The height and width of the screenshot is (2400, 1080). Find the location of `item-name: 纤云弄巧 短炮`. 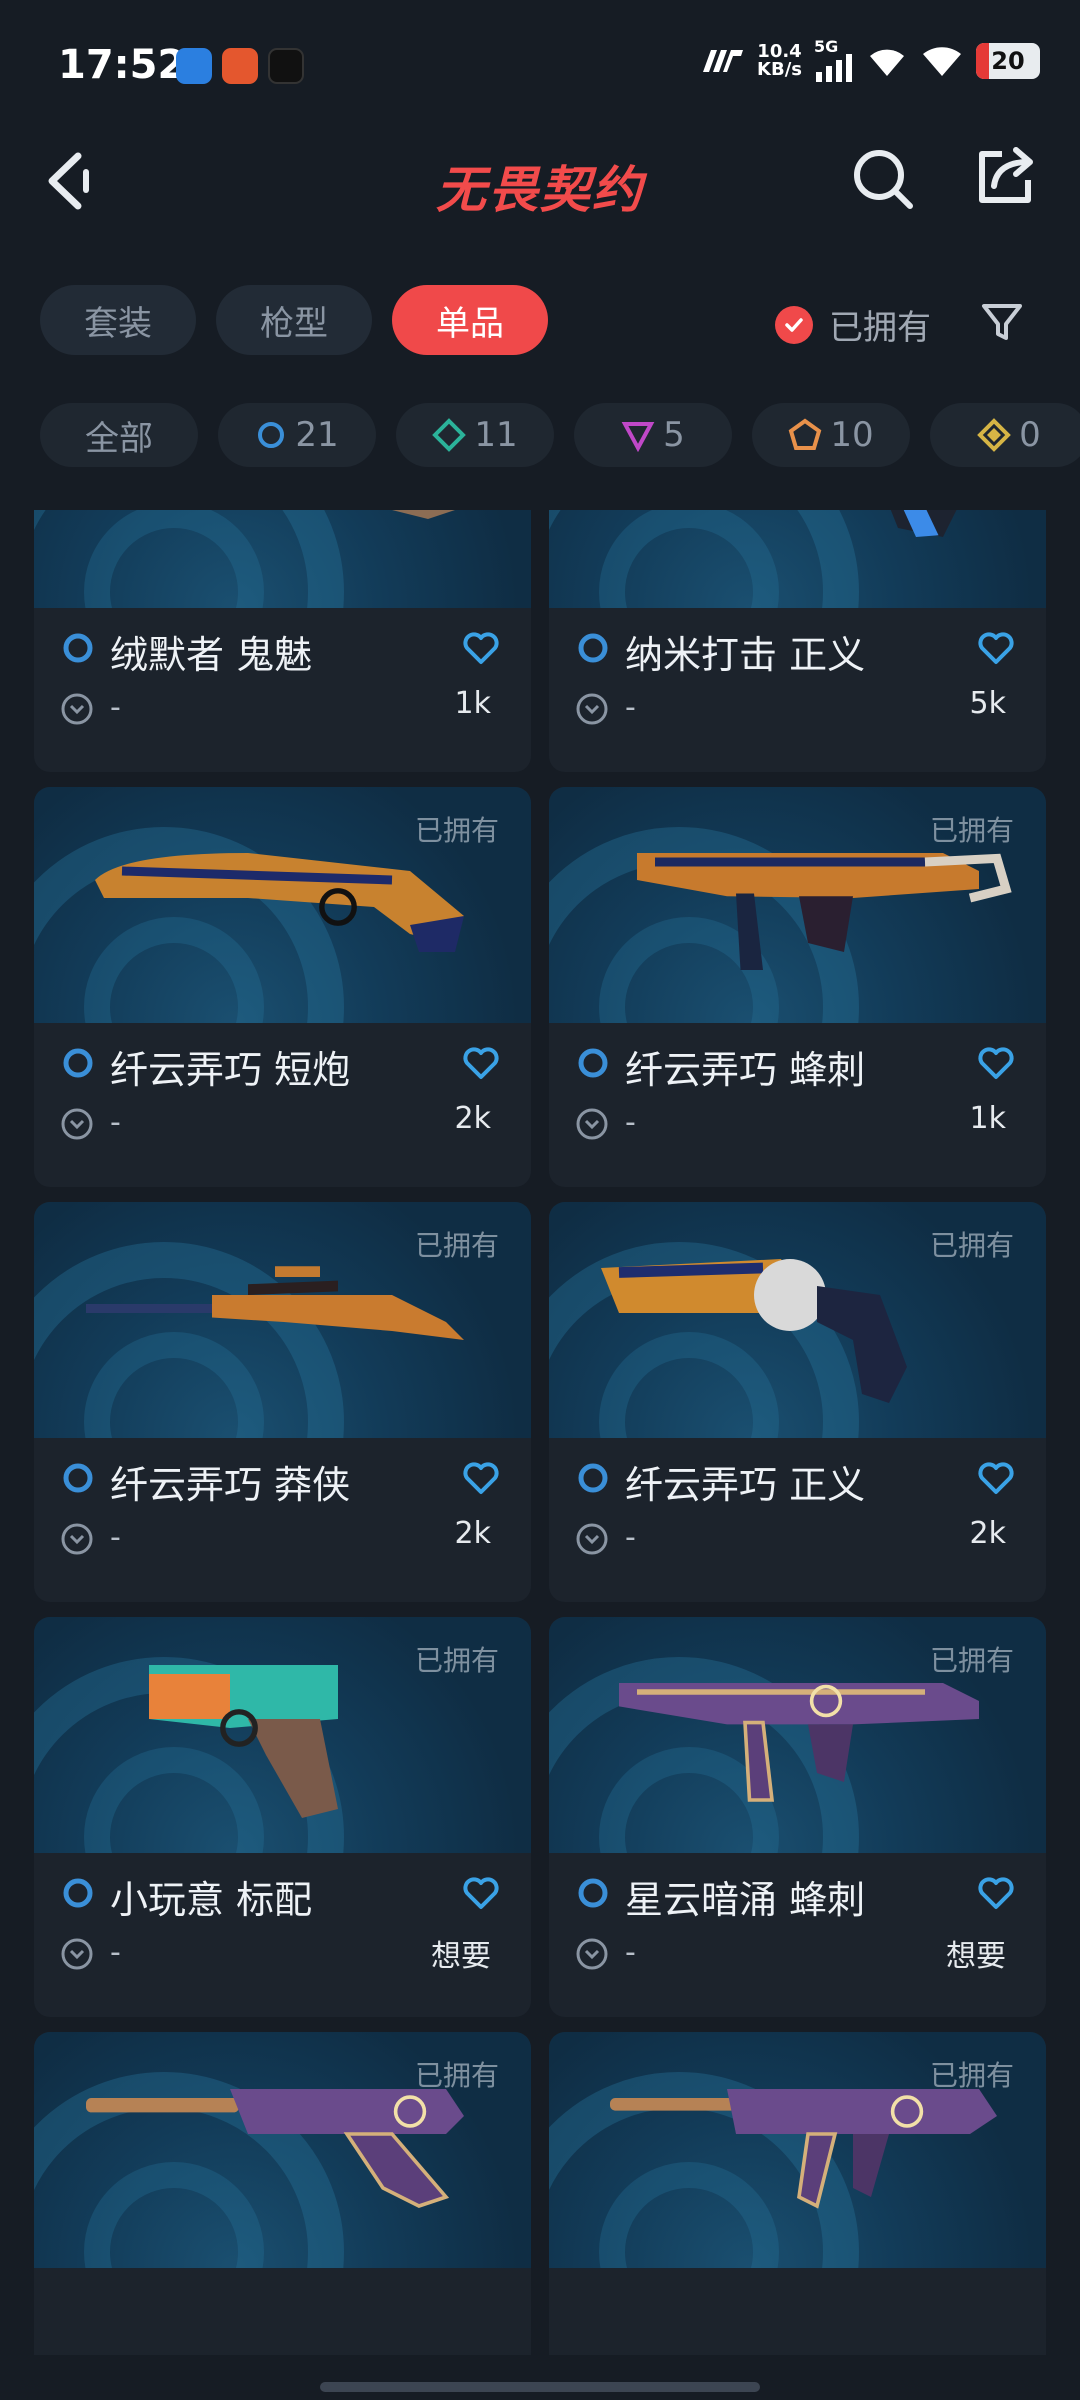

item-name: 纤云弄巧 短炮 is located at coordinates (230, 1070).